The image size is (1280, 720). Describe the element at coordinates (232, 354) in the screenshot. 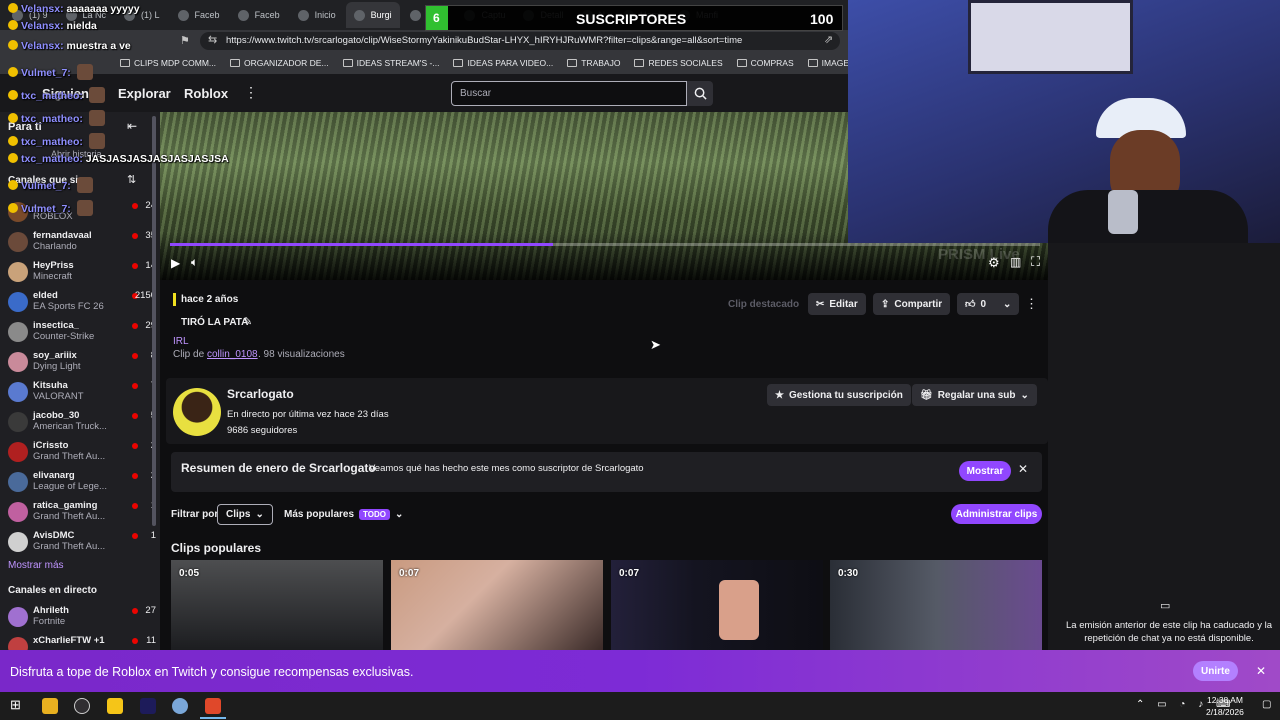

I see `clip-author-link: collin_0108` at that location.